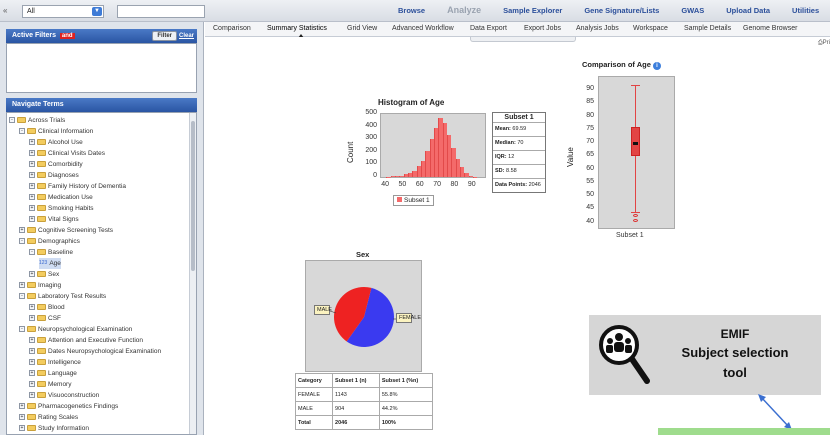  What do you see at coordinates (54, 219) in the screenshot?
I see `tree-item: + Vital Signs` at bounding box center [54, 219].